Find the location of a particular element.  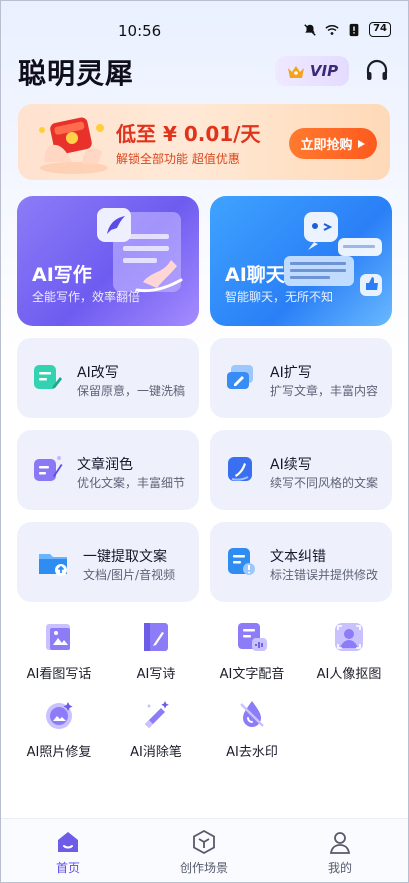

buy-now-button: 立即抢购 is located at coordinates (333, 143).